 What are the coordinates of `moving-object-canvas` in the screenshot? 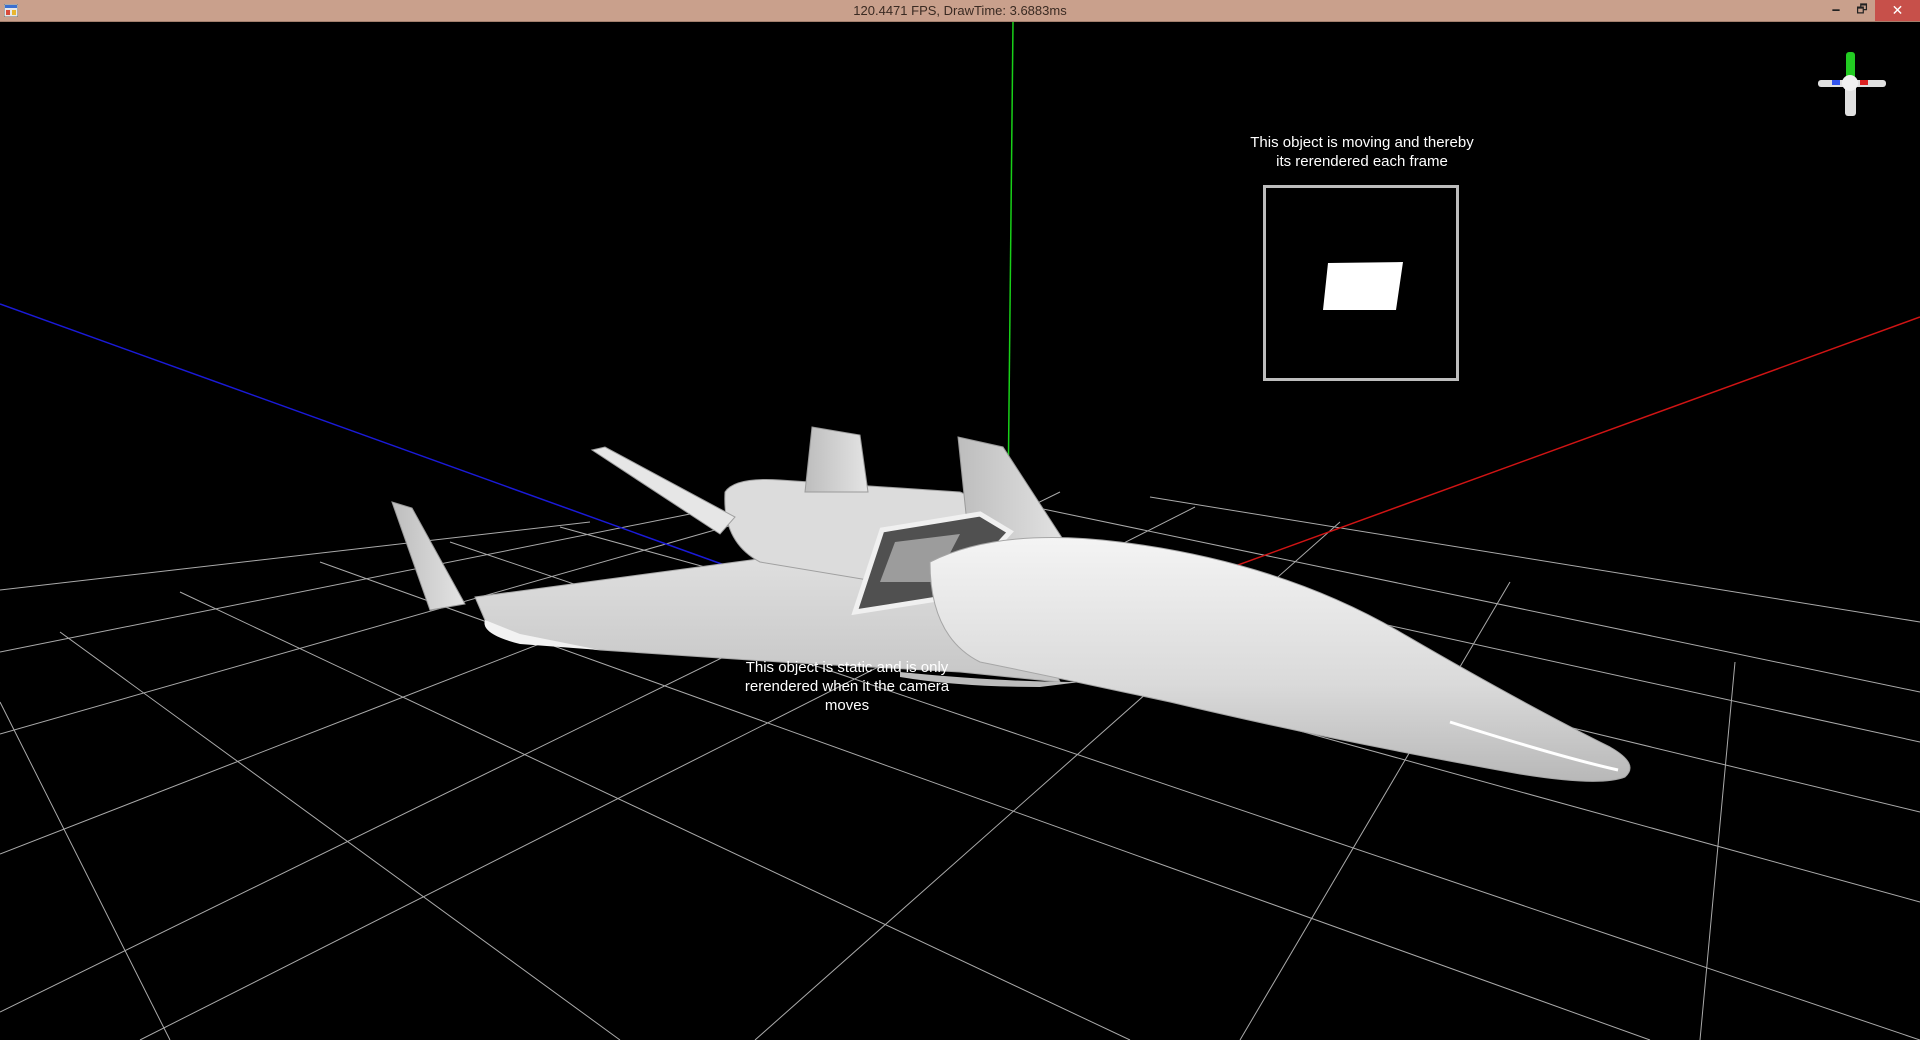 It's located at (1363, 286).